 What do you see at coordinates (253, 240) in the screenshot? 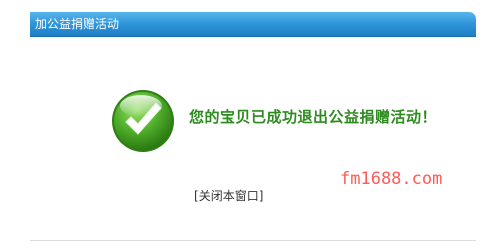
I see `bottom-divider` at bounding box center [253, 240].